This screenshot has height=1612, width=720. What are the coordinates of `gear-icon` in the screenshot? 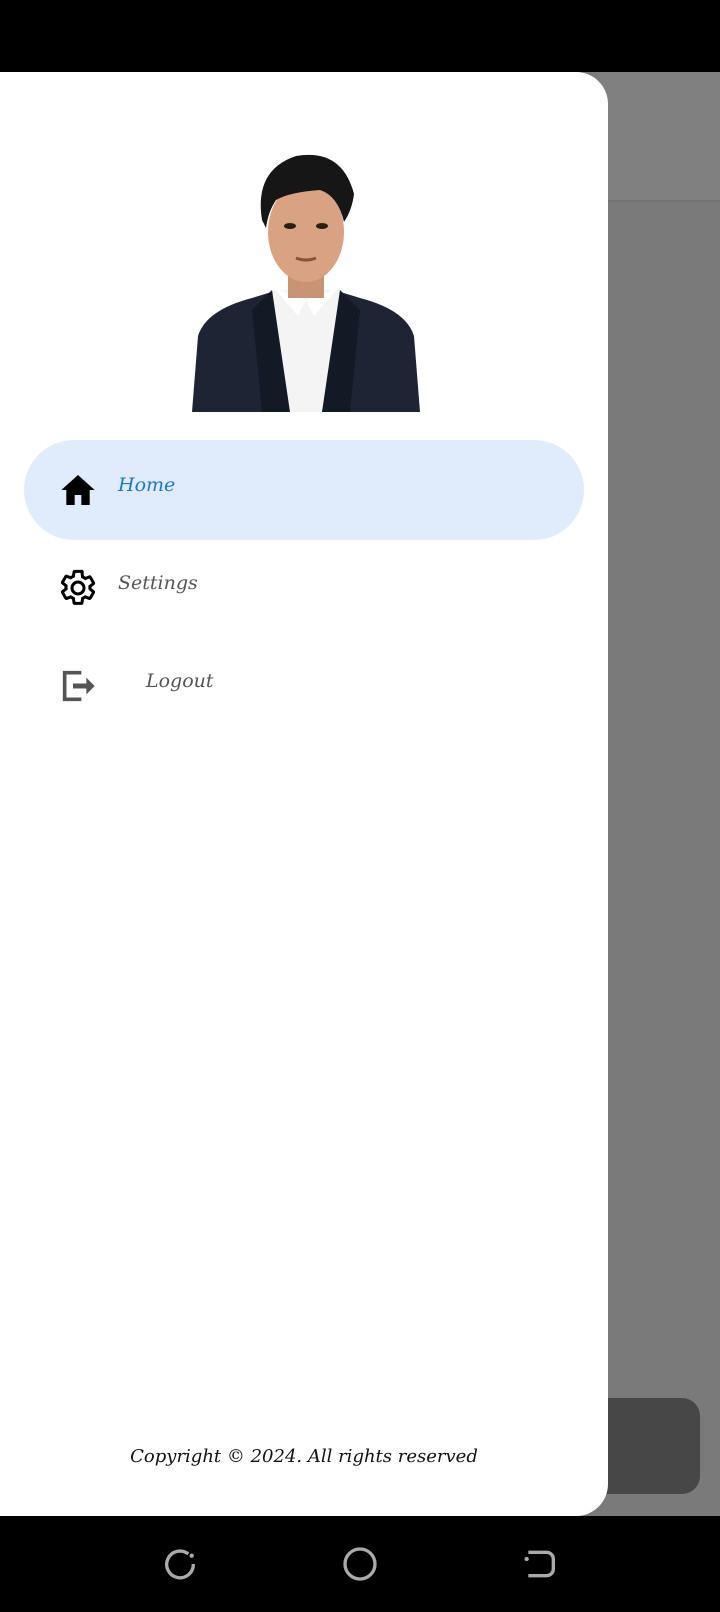 It's located at (78, 587).